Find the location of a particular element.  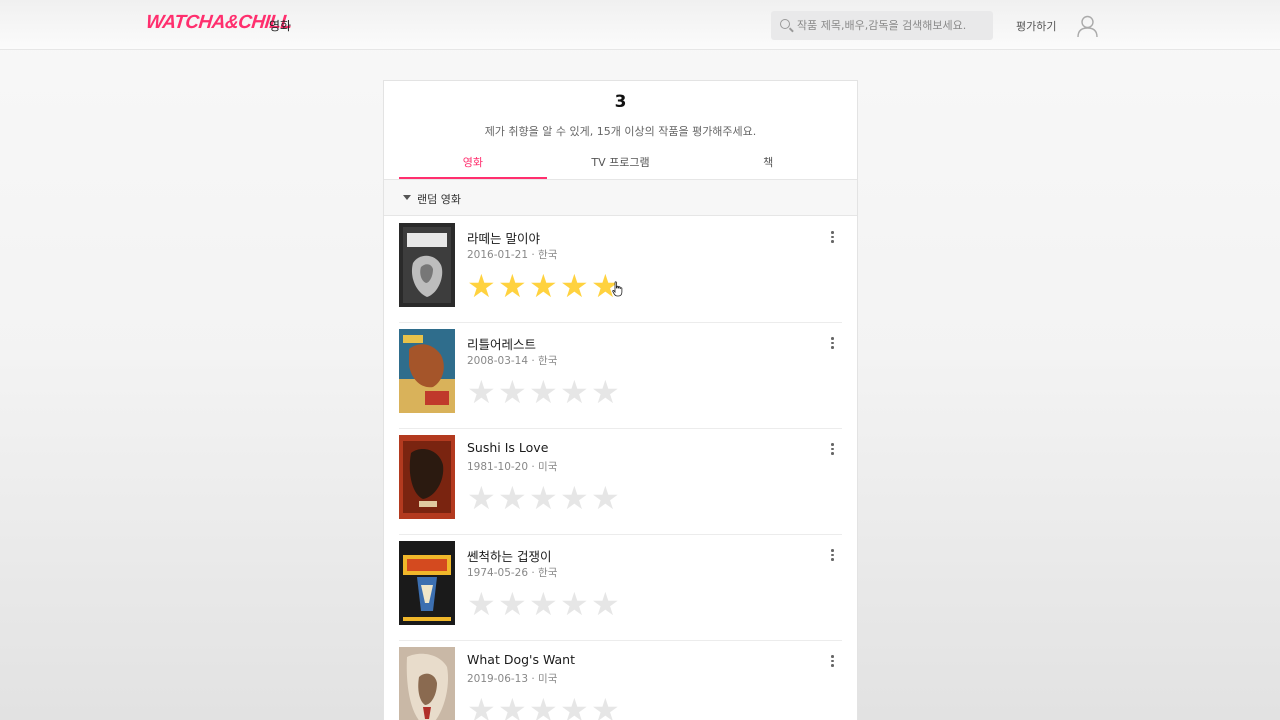

movie-meta: 2016-01-21 · 한국 is located at coordinates (512, 255).